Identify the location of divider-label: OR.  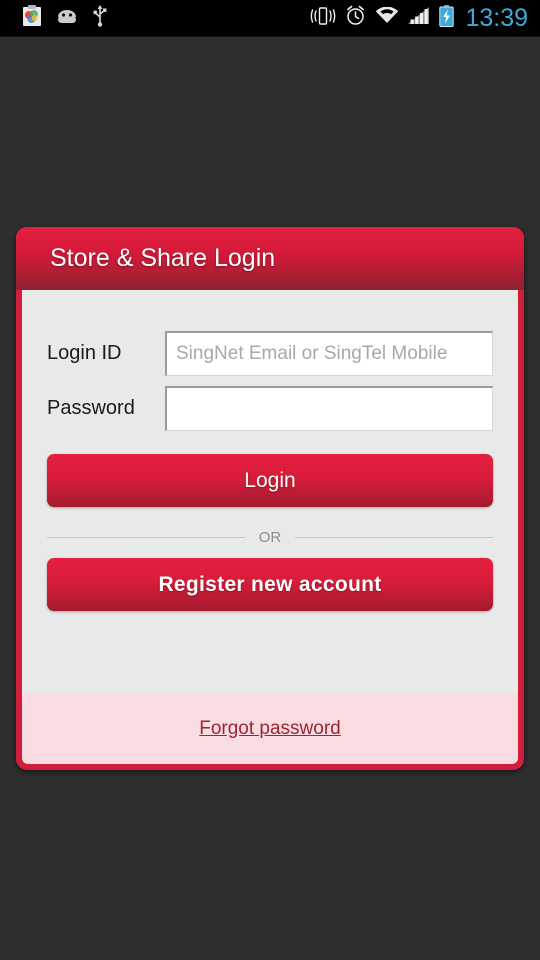
(270, 537).